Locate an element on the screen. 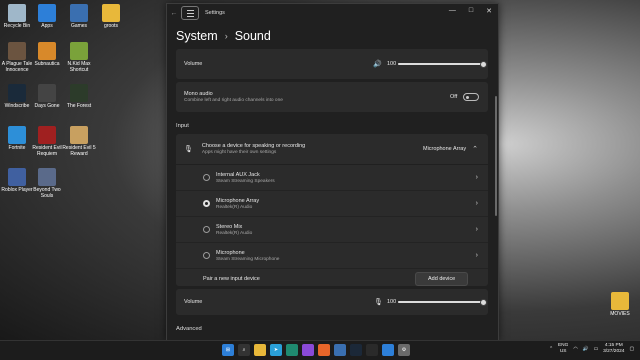 This screenshot has height=360, width=640. mono-audio-toggle is located at coordinates (471, 97).